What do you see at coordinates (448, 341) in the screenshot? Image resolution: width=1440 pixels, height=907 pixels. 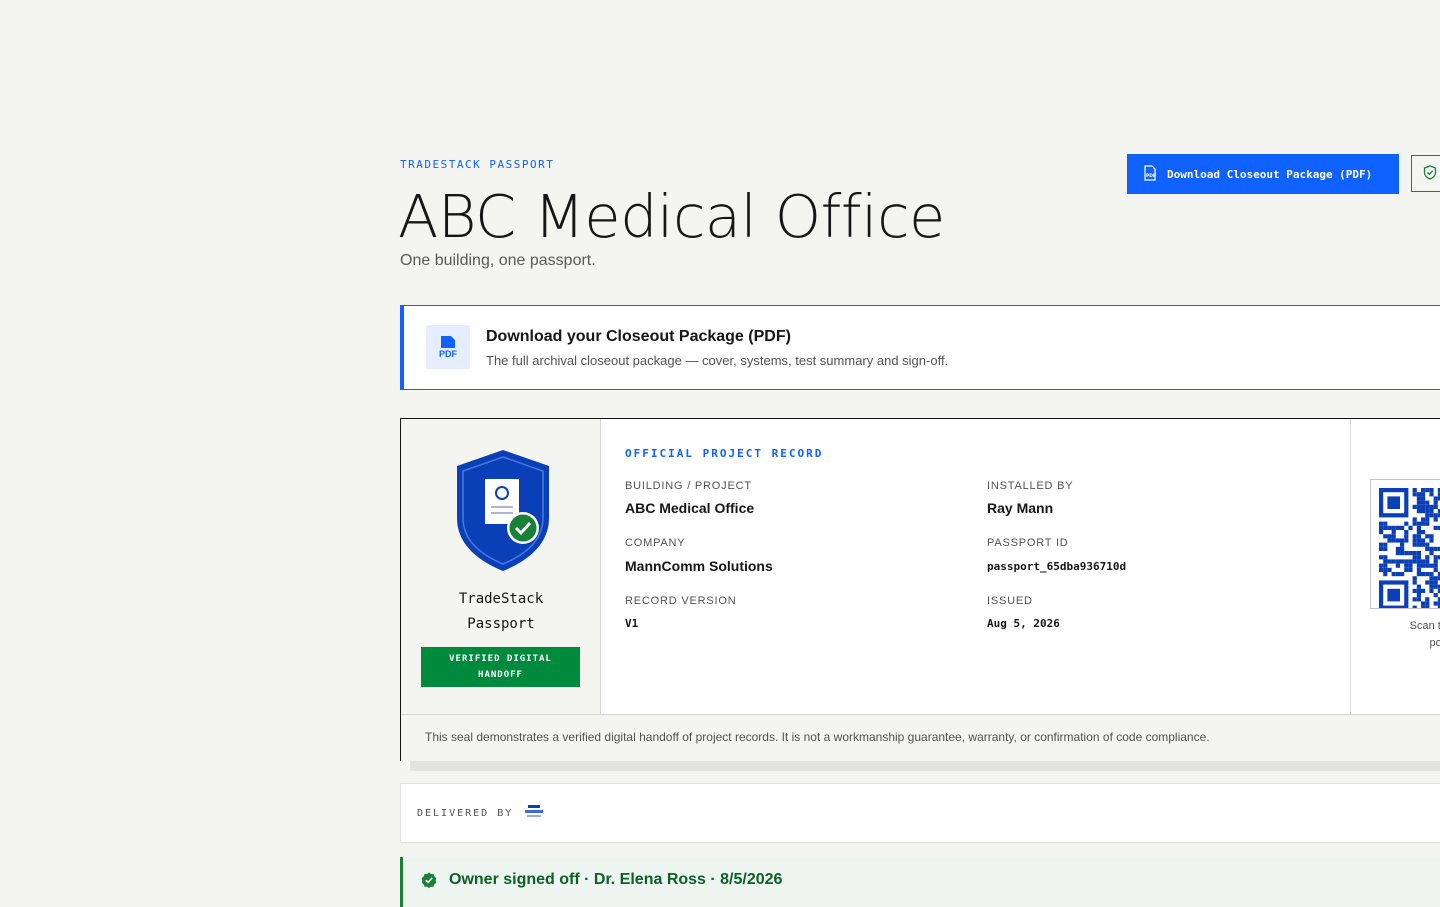 I see `file-icon` at bounding box center [448, 341].